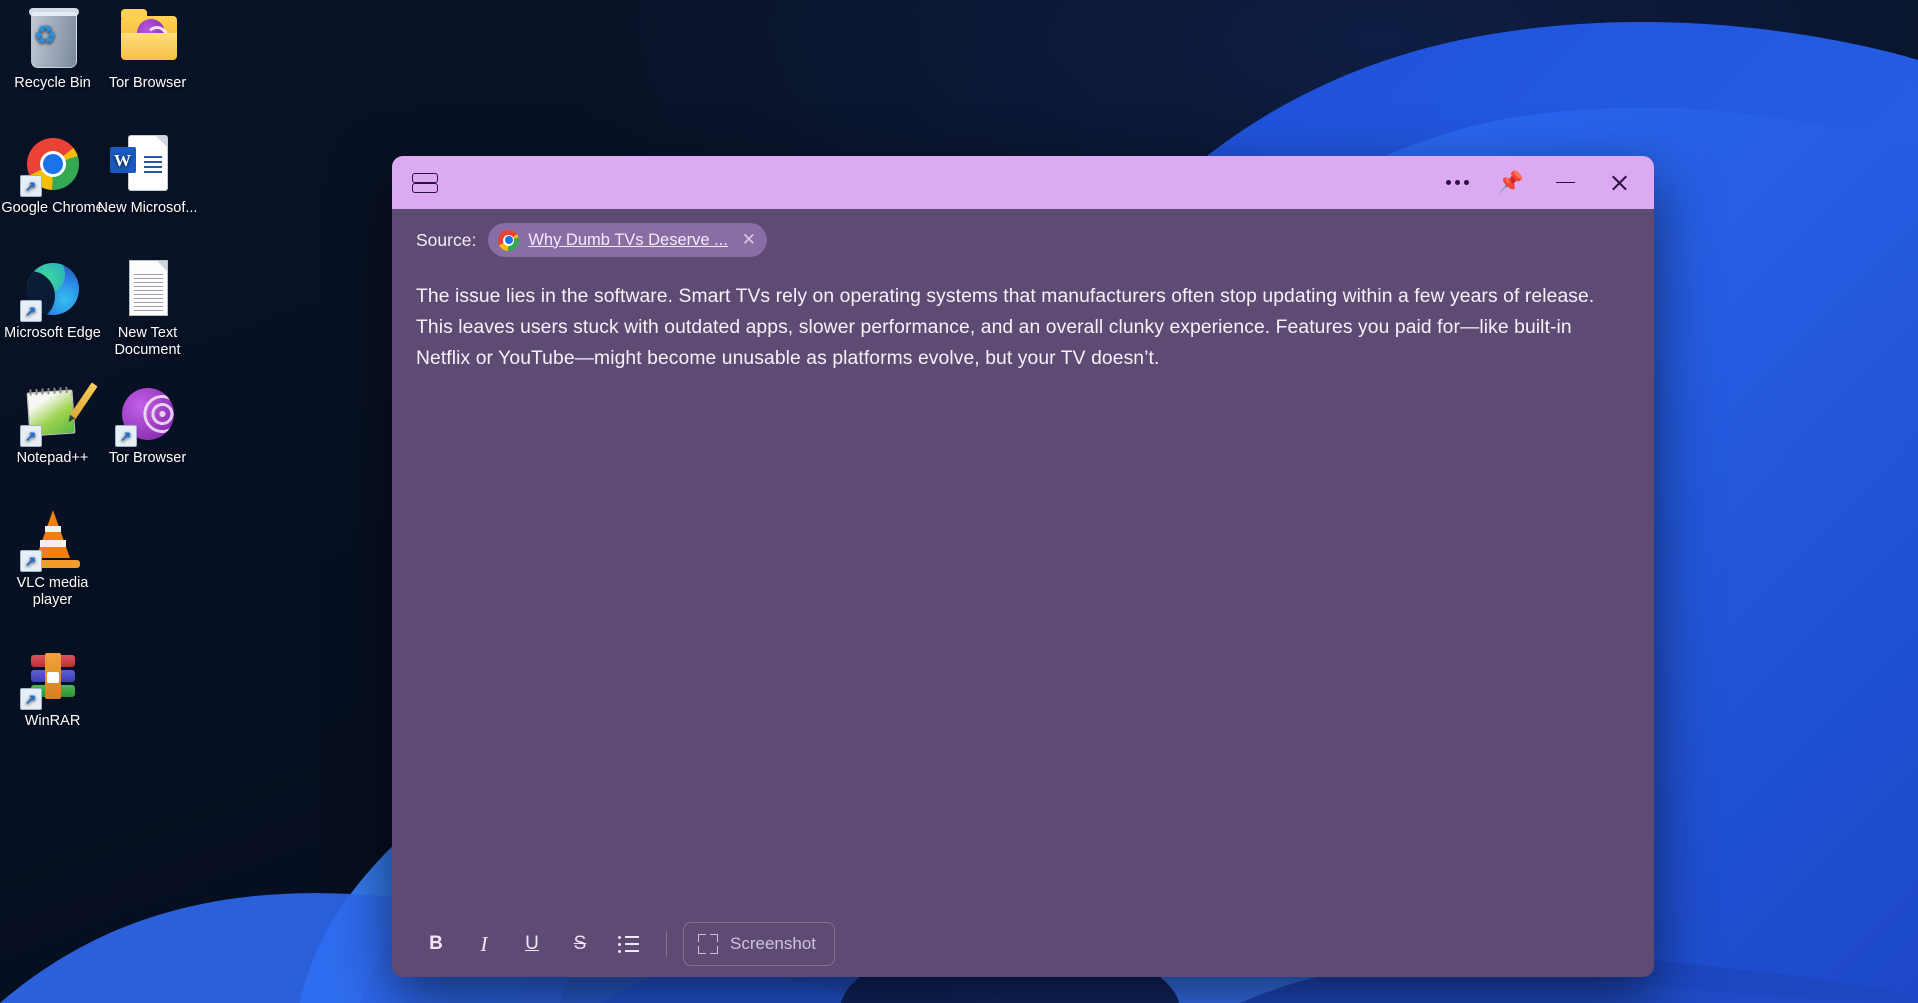 The width and height of the screenshot is (1918, 1003). I want to click on close-icon, so click(1619, 182).